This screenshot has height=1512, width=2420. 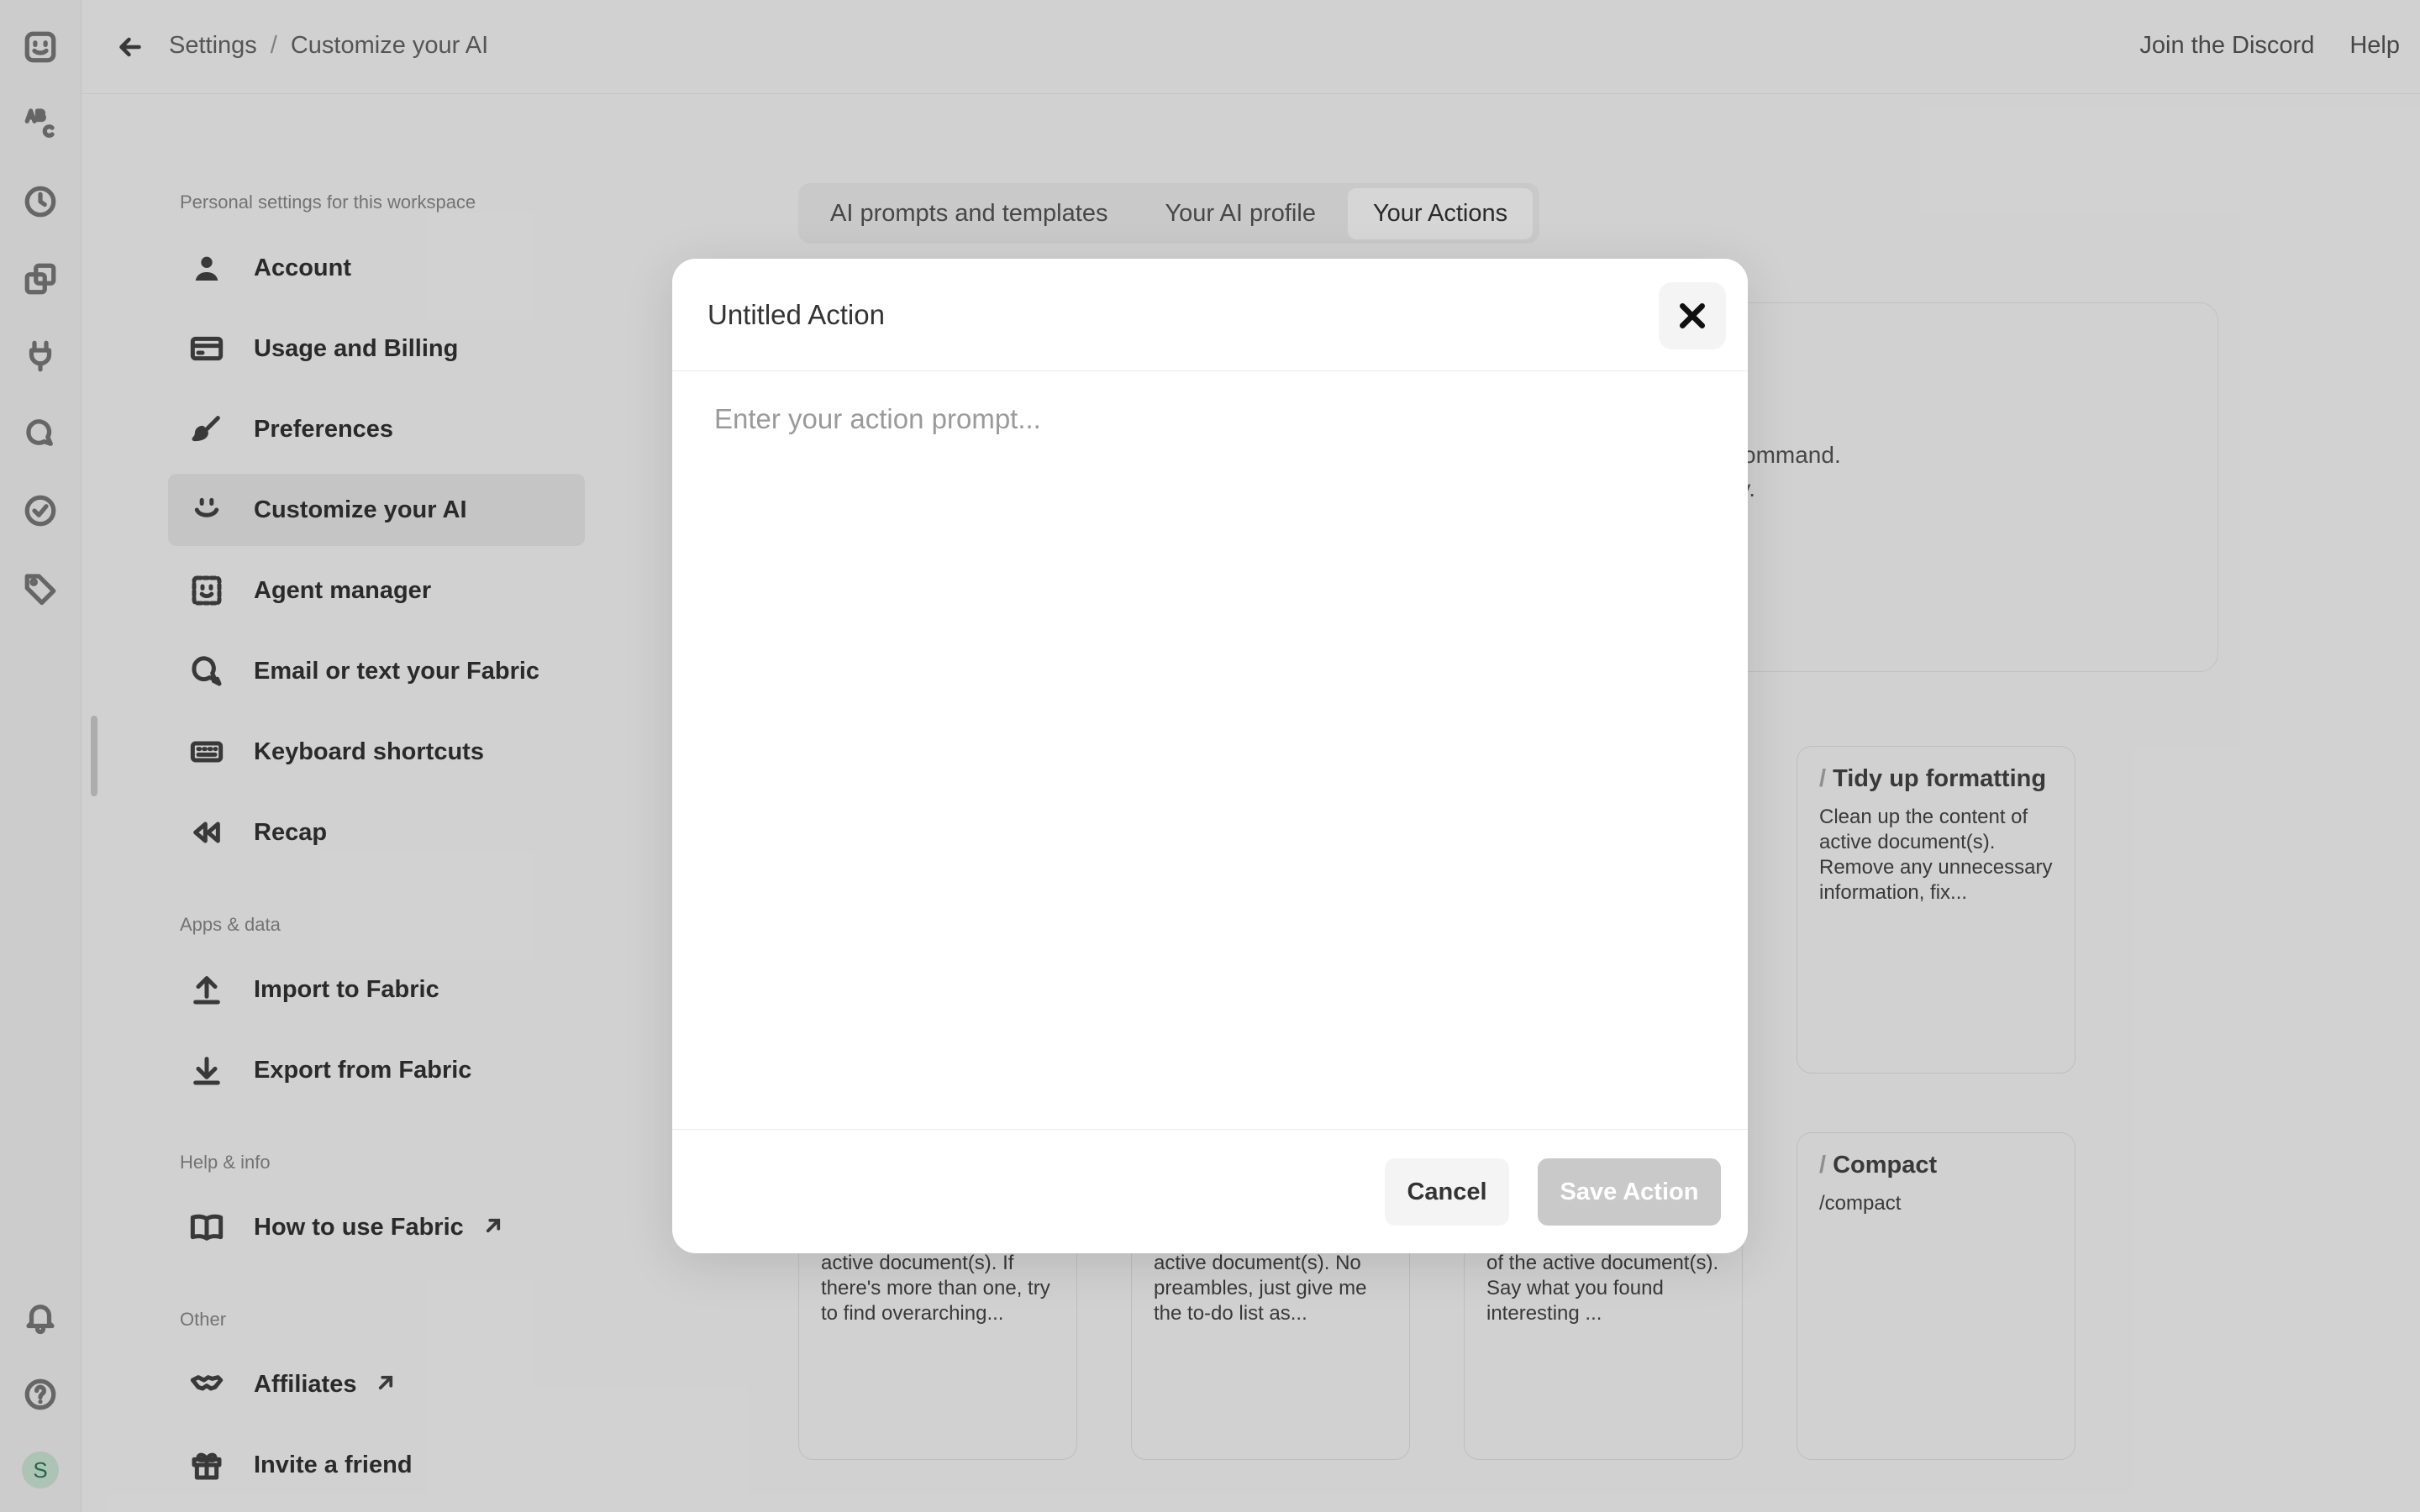 I want to click on modal-title: Untitled Action, so click(x=796, y=315).